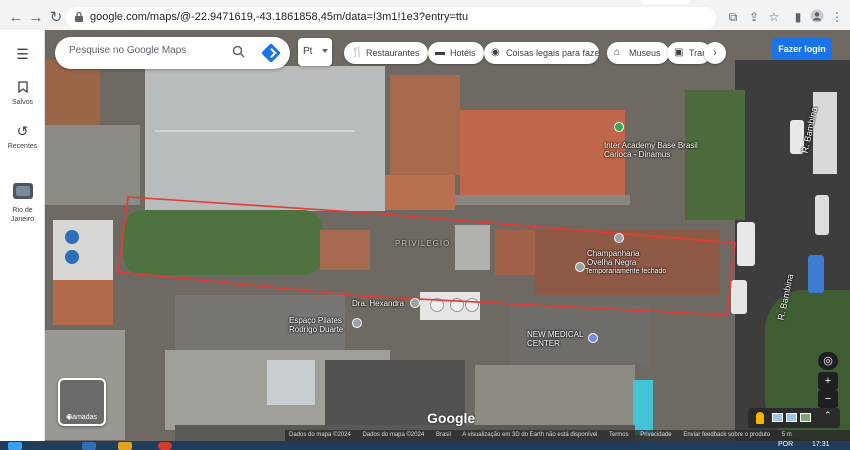 This screenshot has height=450, width=850. I want to click on directions-icon, so click(271, 53).